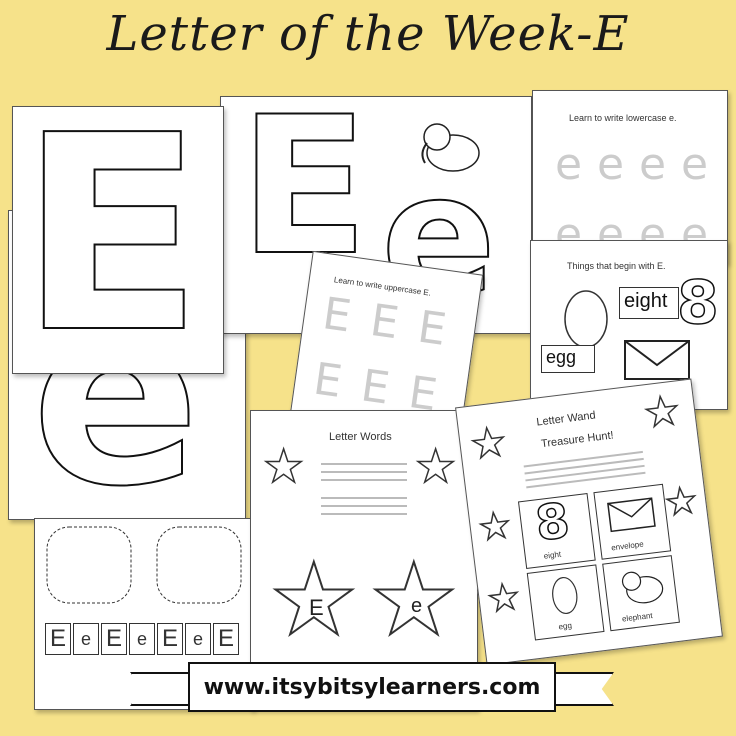  What do you see at coordinates (566, 419) in the screenshot?
I see `treasure-heading-1: Letter Wand` at bounding box center [566, 419].